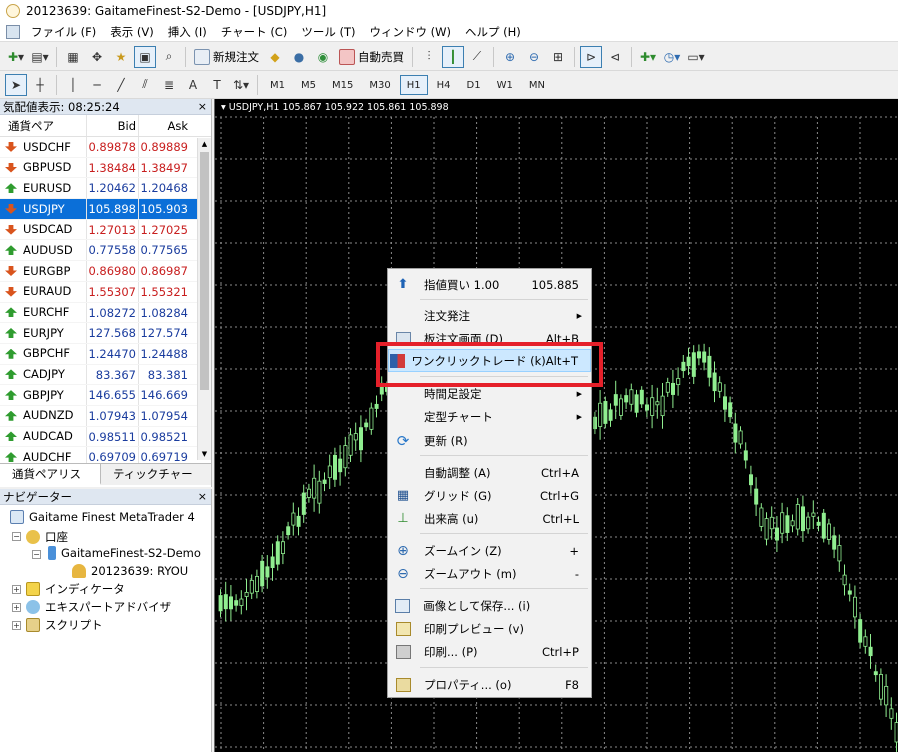 This screenshot has height=752, width=898. I want to click on menu-item-zoom-in: ⊕ ズームイン (Z) +, so click(489, 550).